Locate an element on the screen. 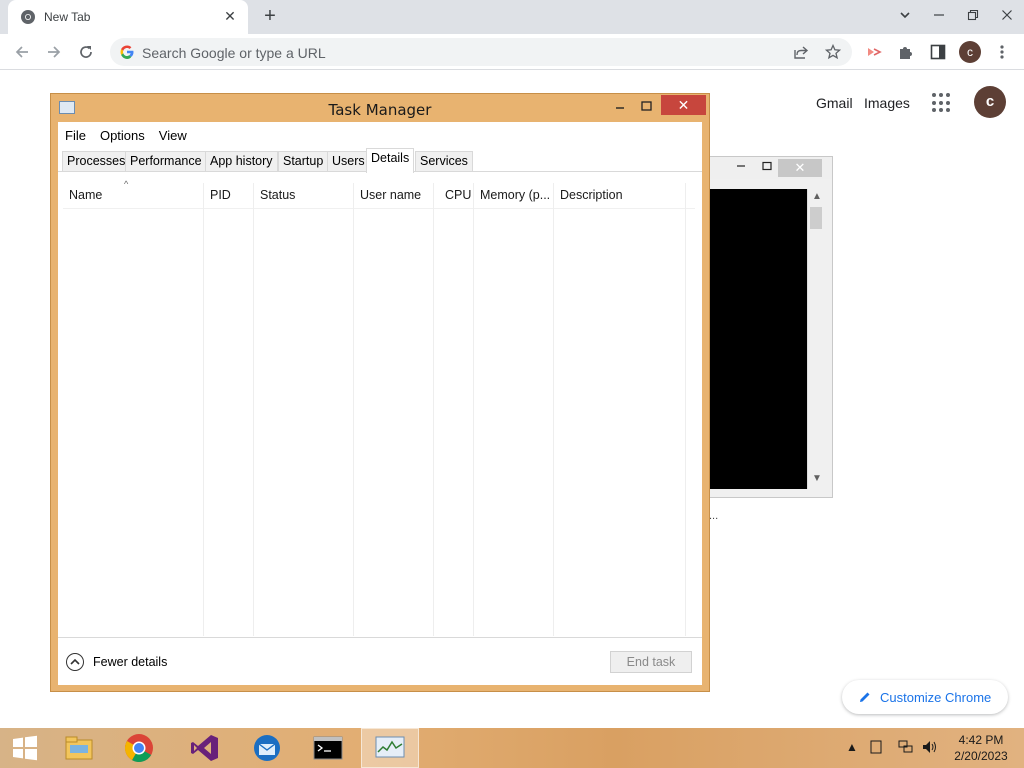 This screenshot has width=1024, height=768. customize-chrome-button: Customize Chrome is located at coordinates (925, 697).